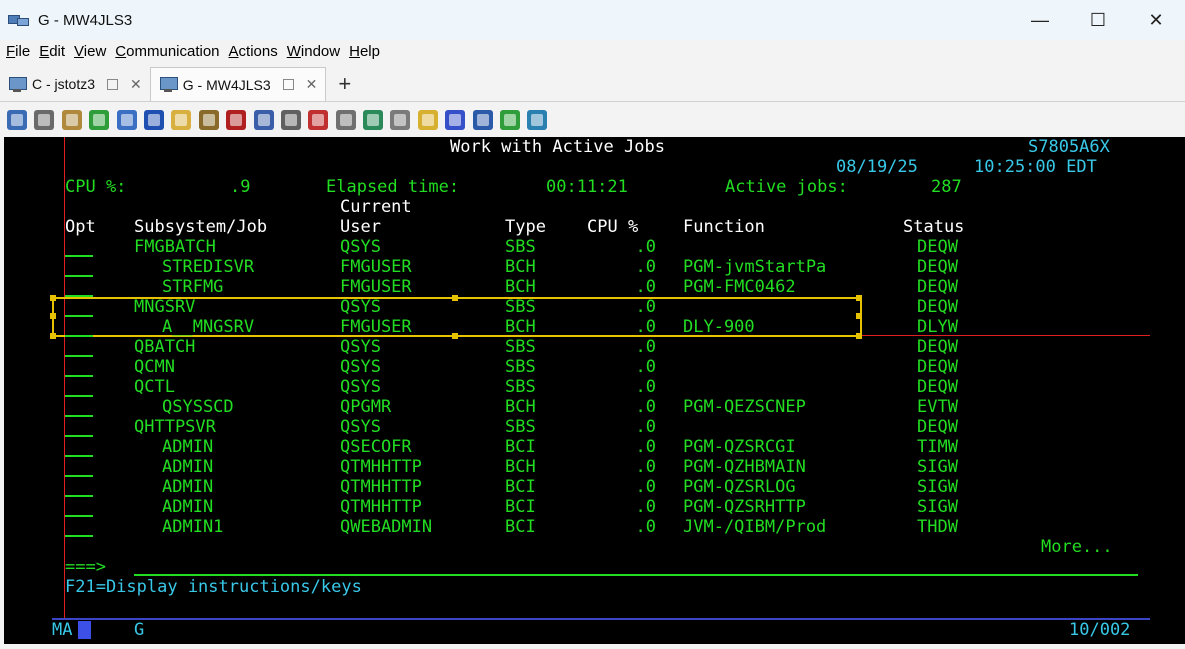 The height and width of the screenshot is (649, 1185). I want to click on command-prompt: ===>, so click(85, 567).